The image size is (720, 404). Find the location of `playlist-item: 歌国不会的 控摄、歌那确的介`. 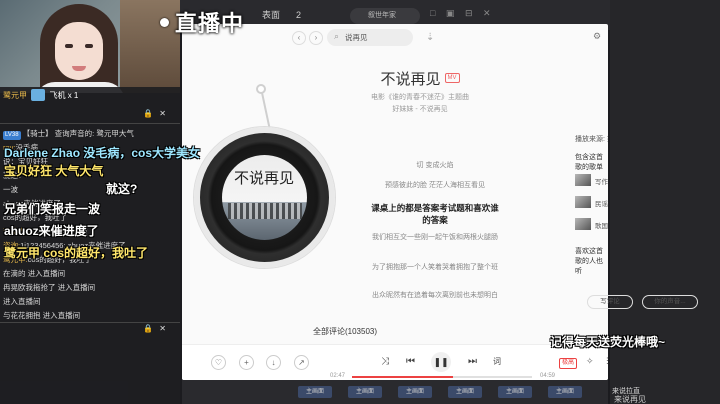

playlist-item: 歌国不会的 控摄、歌那确的介 is located at coordinates (601, 225).